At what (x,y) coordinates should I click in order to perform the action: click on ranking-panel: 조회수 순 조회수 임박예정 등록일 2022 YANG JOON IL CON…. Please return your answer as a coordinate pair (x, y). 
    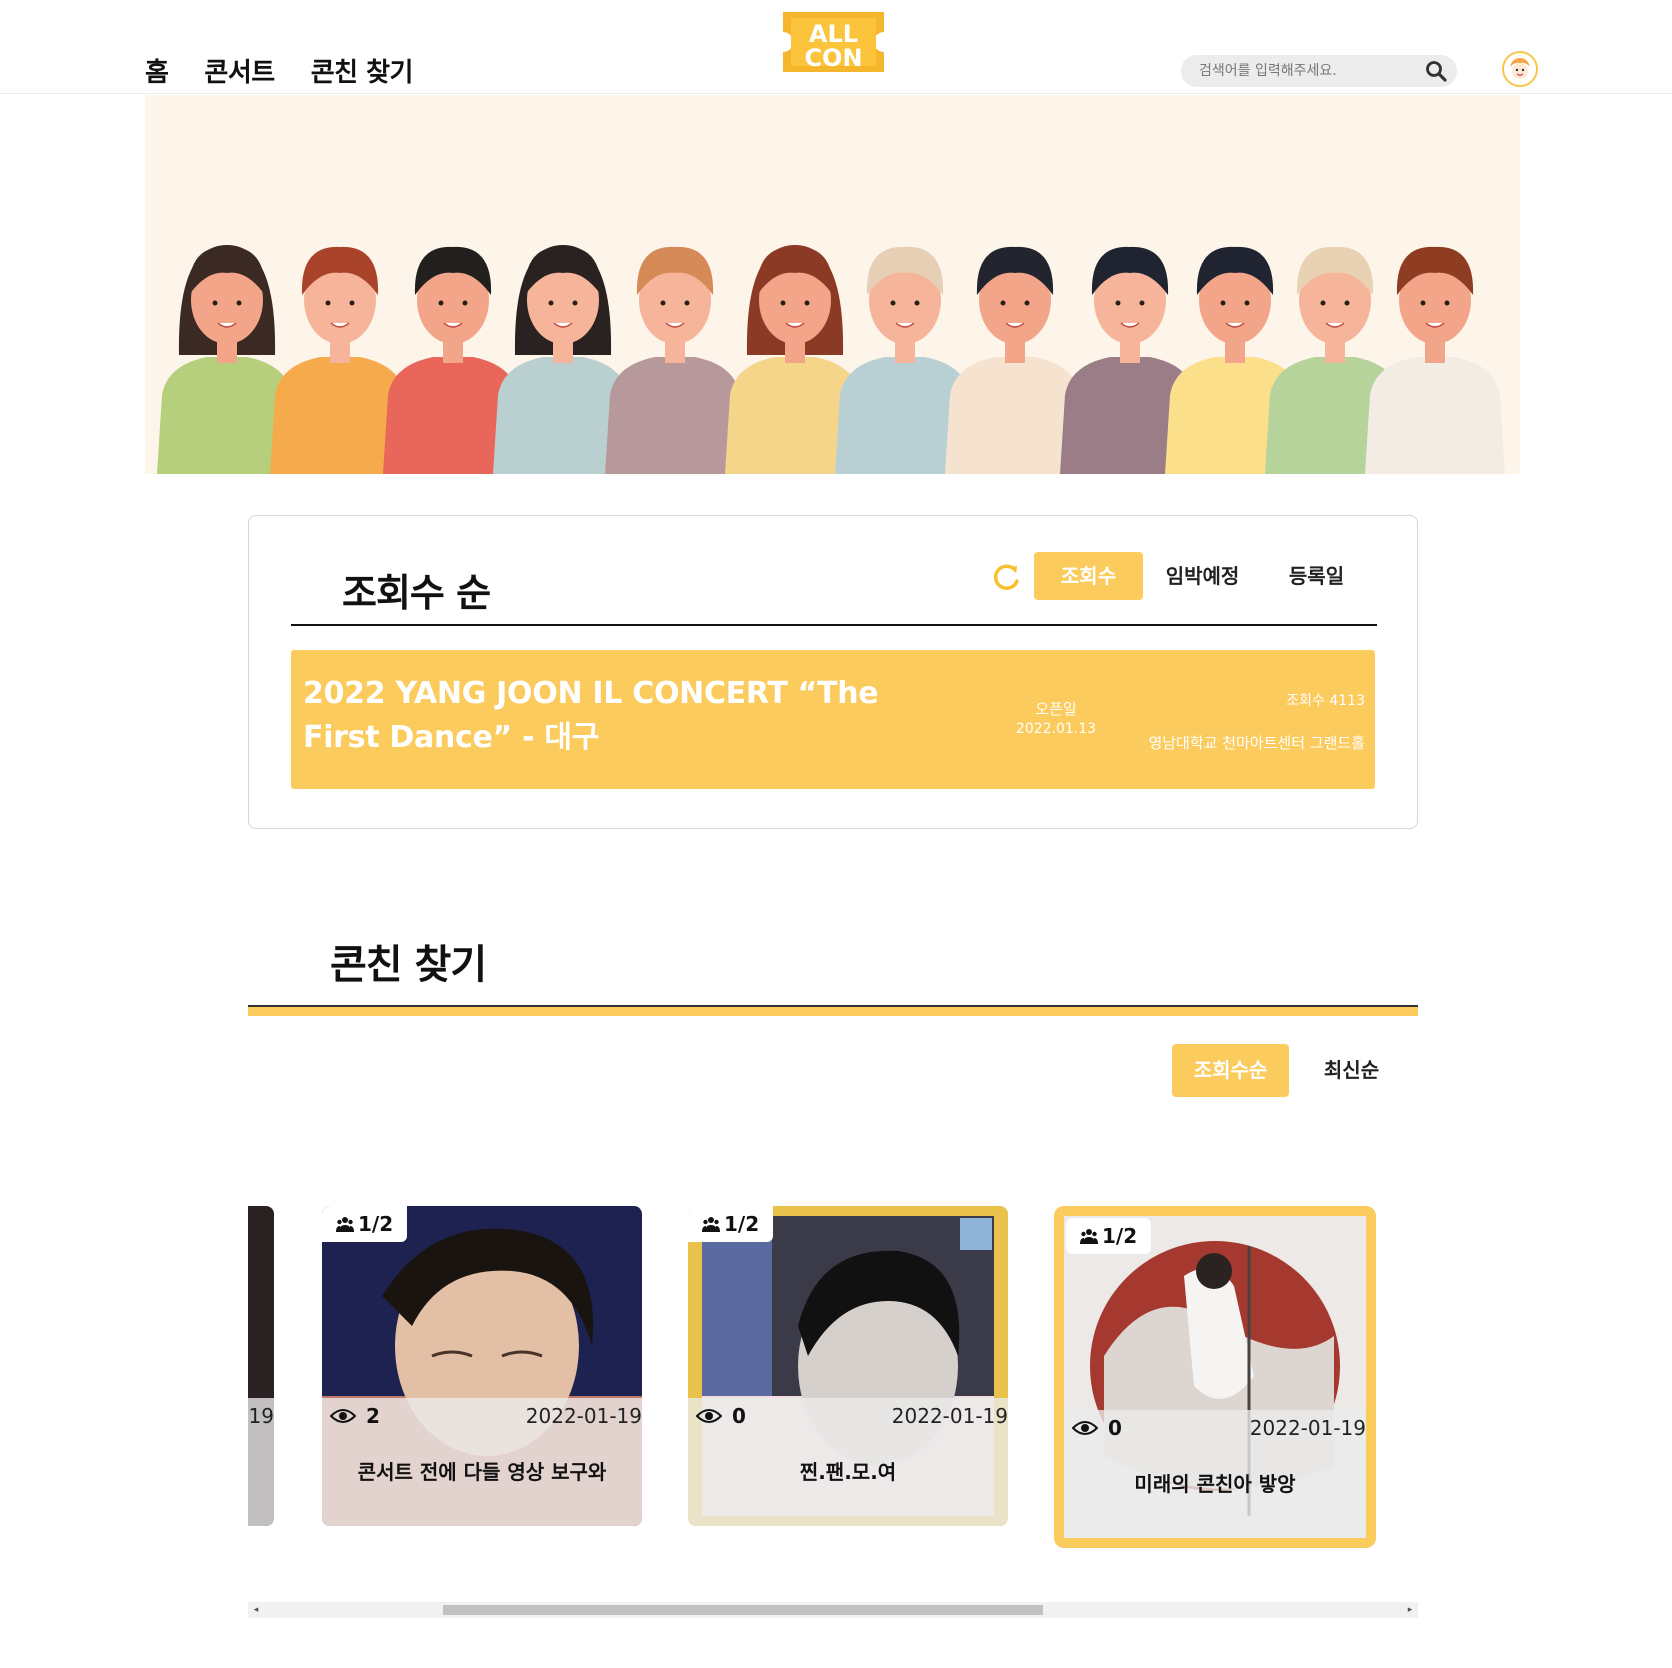
    Looking at the image, I should click on (833, 672).